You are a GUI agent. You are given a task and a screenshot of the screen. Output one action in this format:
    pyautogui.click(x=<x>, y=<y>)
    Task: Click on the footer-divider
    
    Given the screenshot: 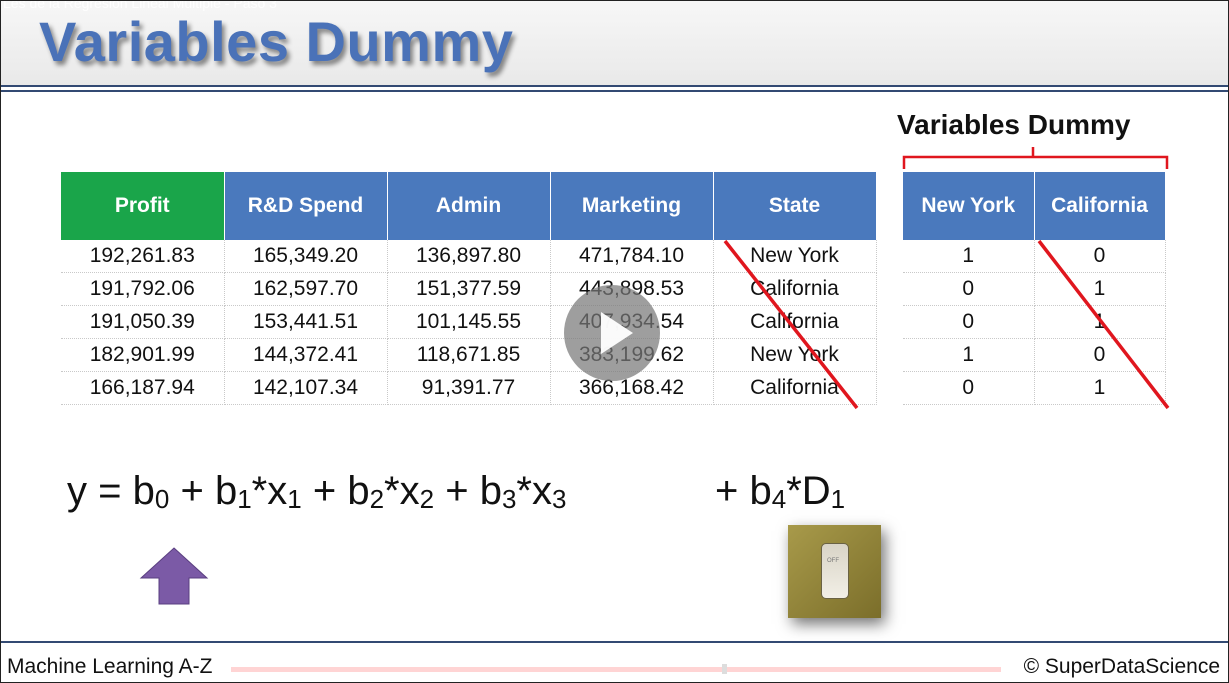 What is the action you would take?
    pyautogui.click(x=614, y=642)
    